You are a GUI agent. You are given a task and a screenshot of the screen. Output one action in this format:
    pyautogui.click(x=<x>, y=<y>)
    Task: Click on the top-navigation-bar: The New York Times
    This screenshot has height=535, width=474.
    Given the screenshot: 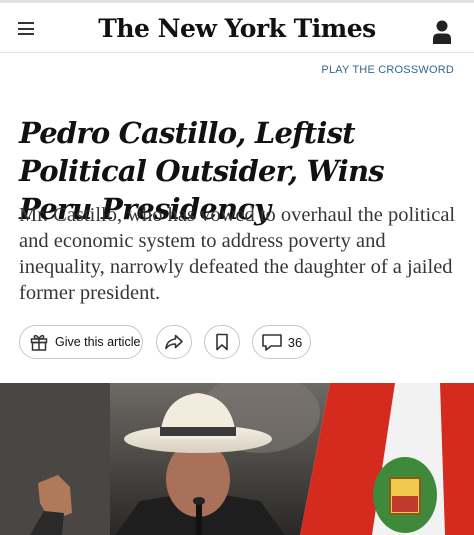 What is the action you would take?
    pyautogui.click(x=237, y=26)
    